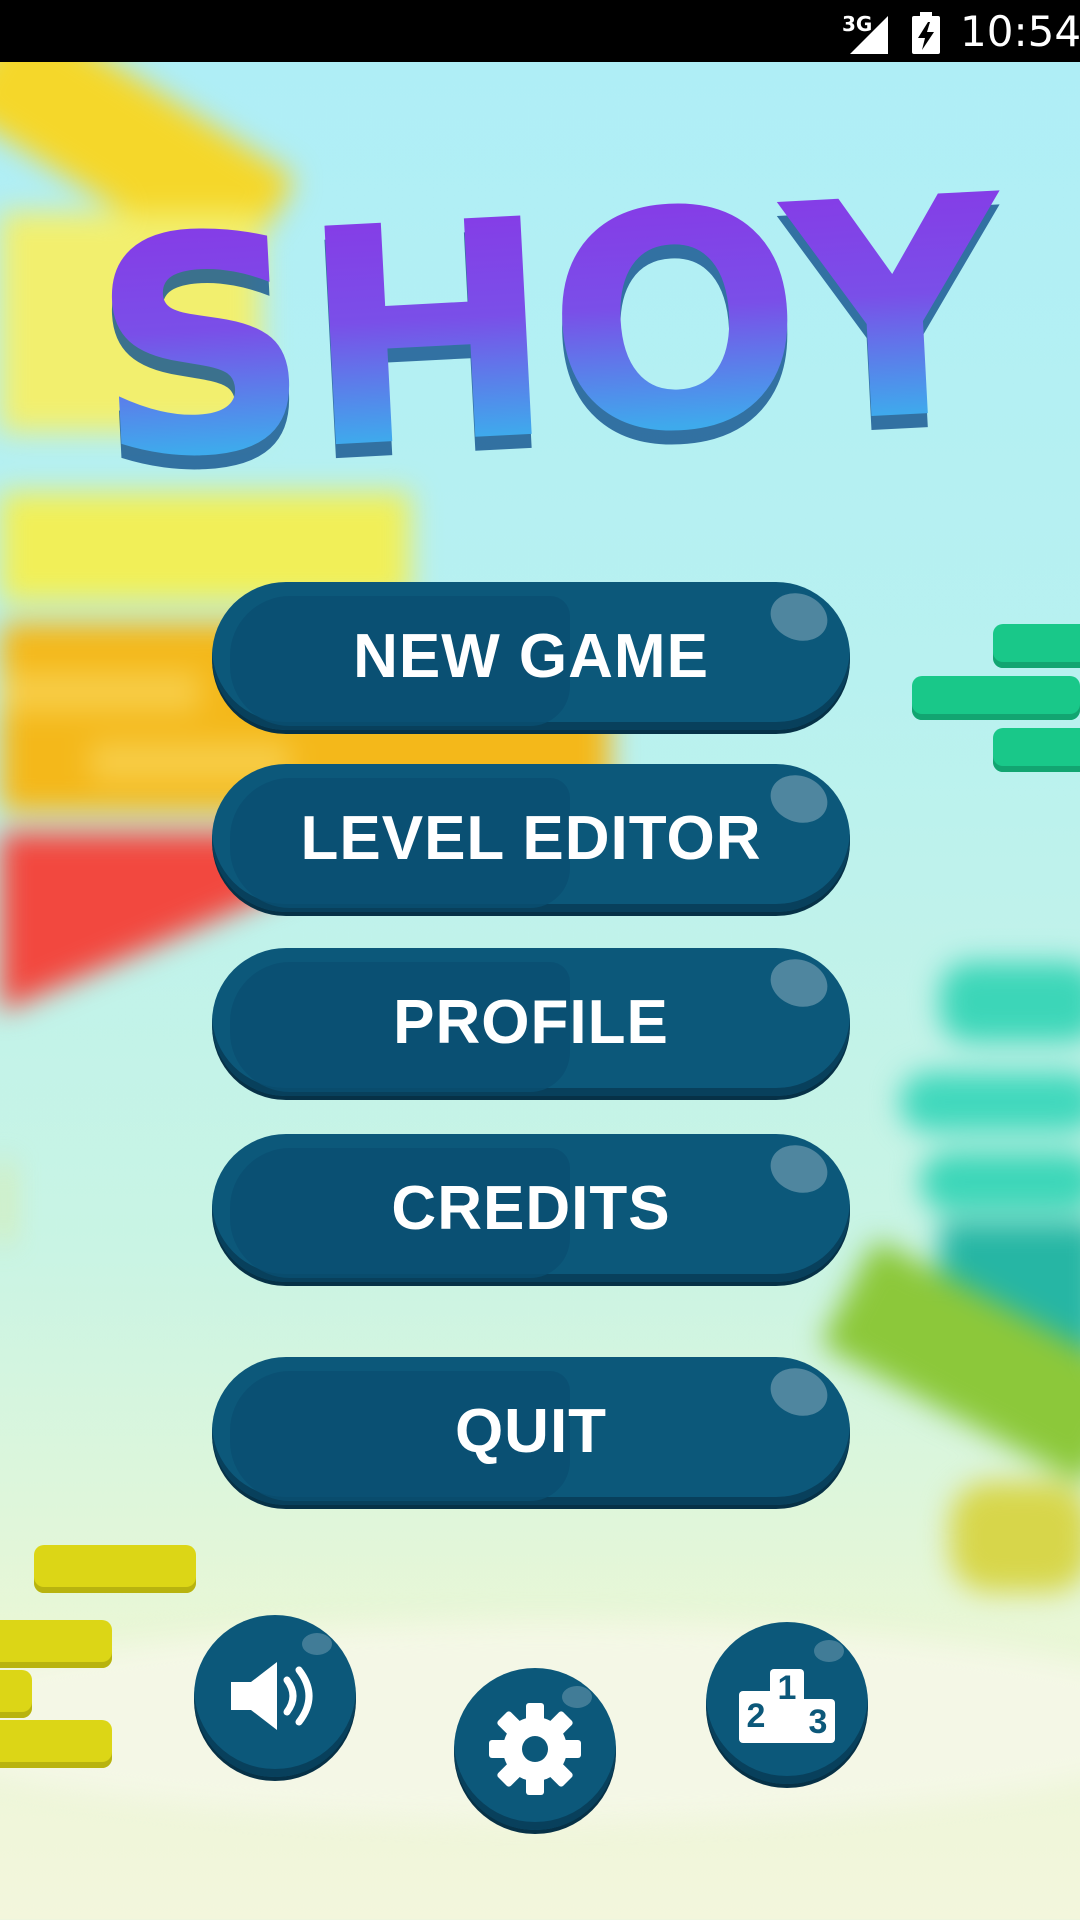  I want to click on level-editor-label: LEVEL EDITOR, so click(531, 838).